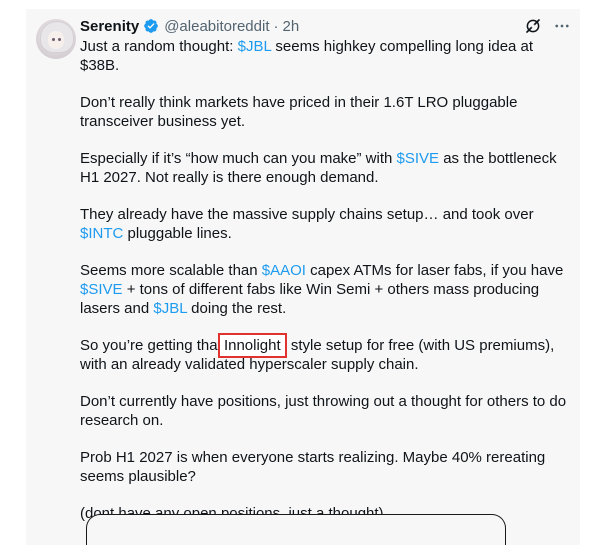 This screenshot has height=545, width=600. What do you see at coordinates (533, 26) in the screenshot?
I see `grok-icon` at bounding box center [533, 26].